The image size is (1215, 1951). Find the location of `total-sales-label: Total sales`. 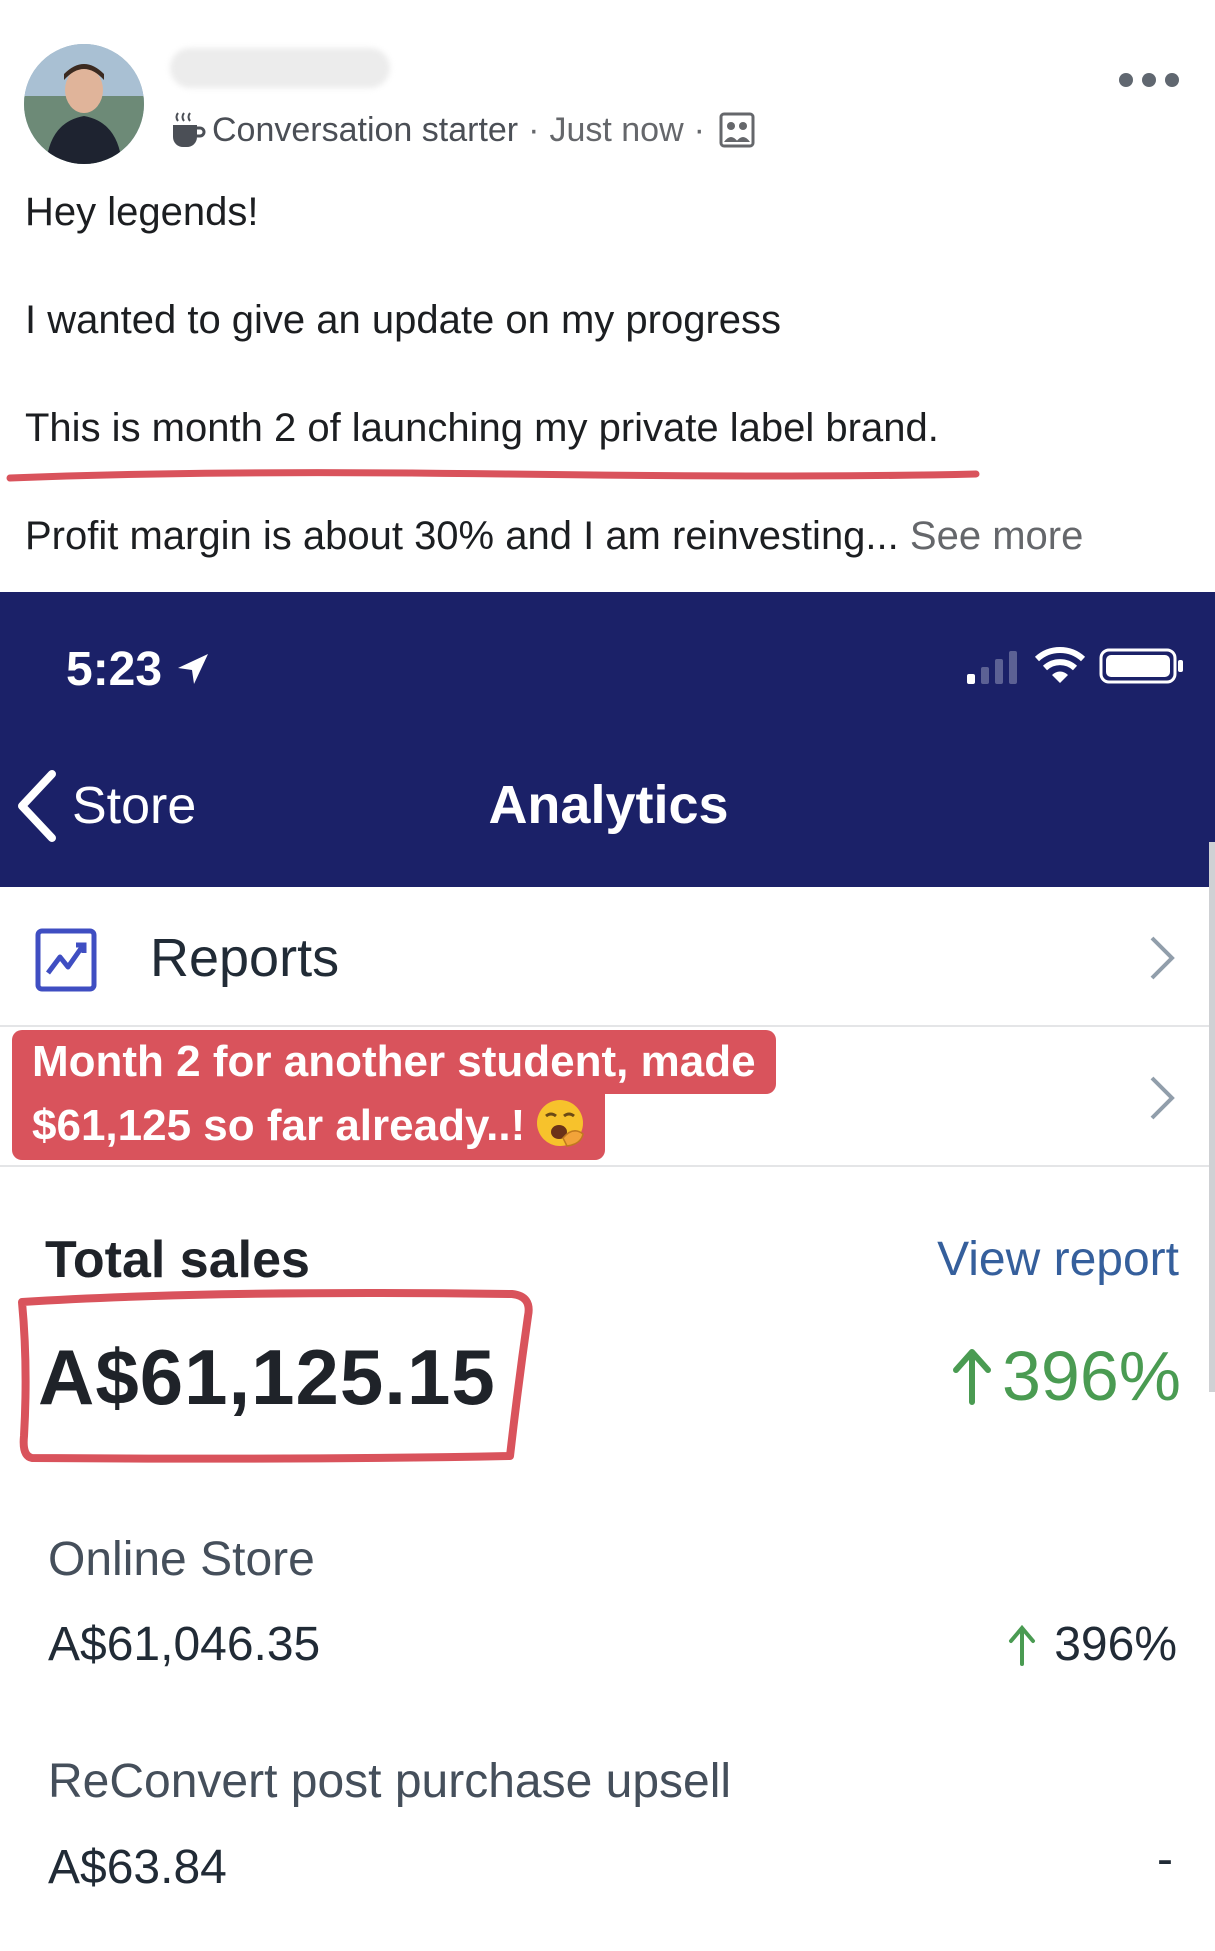

total-sales-label: Total sales is located at coordinates (177, 1260).